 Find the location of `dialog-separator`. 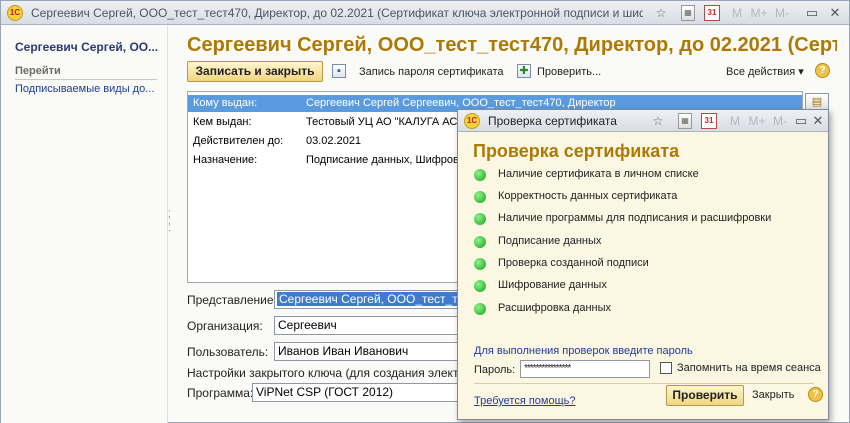

dialog-separator is located at coordinates (644, 383).